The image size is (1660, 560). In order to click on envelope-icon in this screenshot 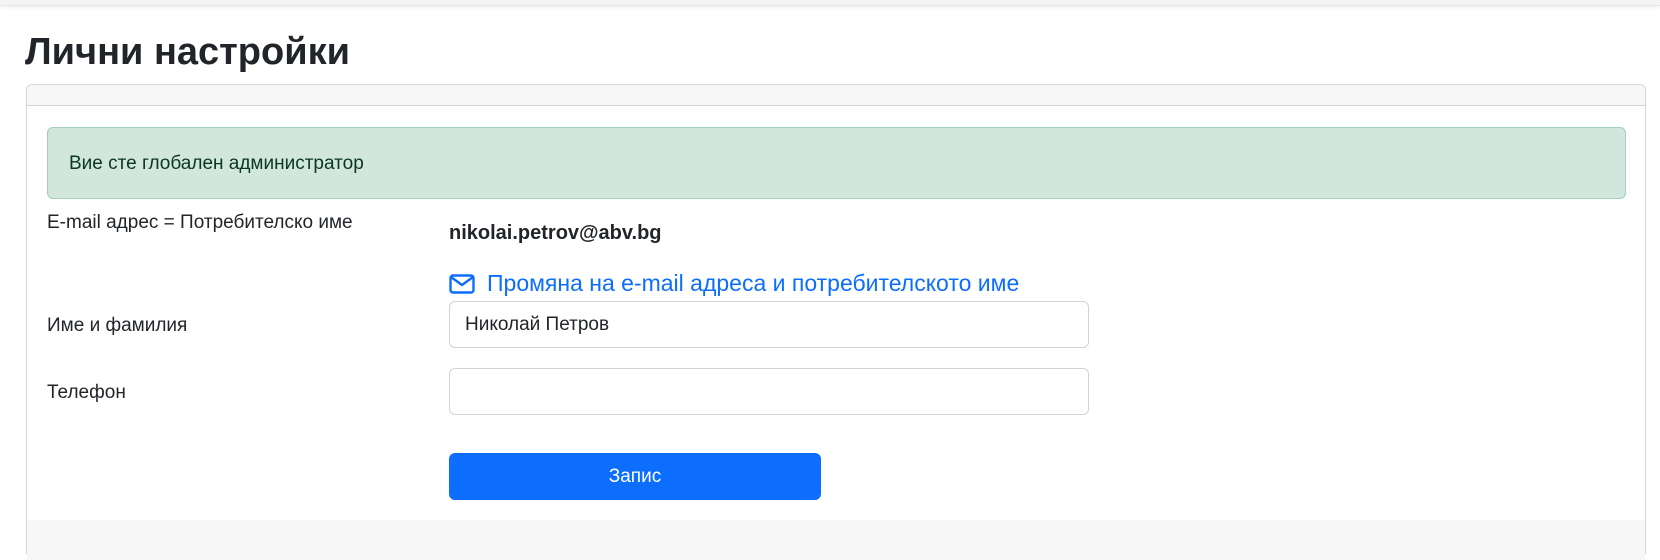, I will do `click(462, 283)`.